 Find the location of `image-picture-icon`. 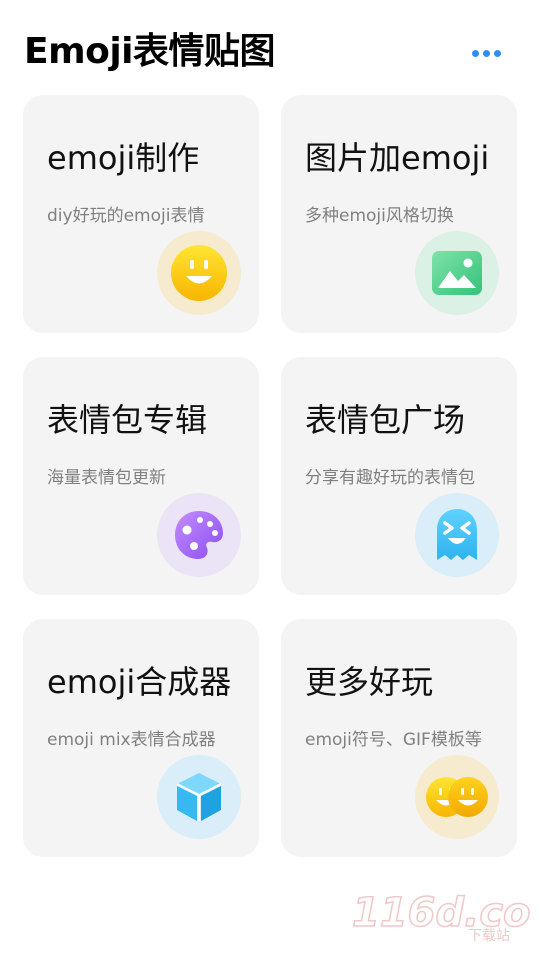

image-picture-icon is located at coordinates (457, 273).